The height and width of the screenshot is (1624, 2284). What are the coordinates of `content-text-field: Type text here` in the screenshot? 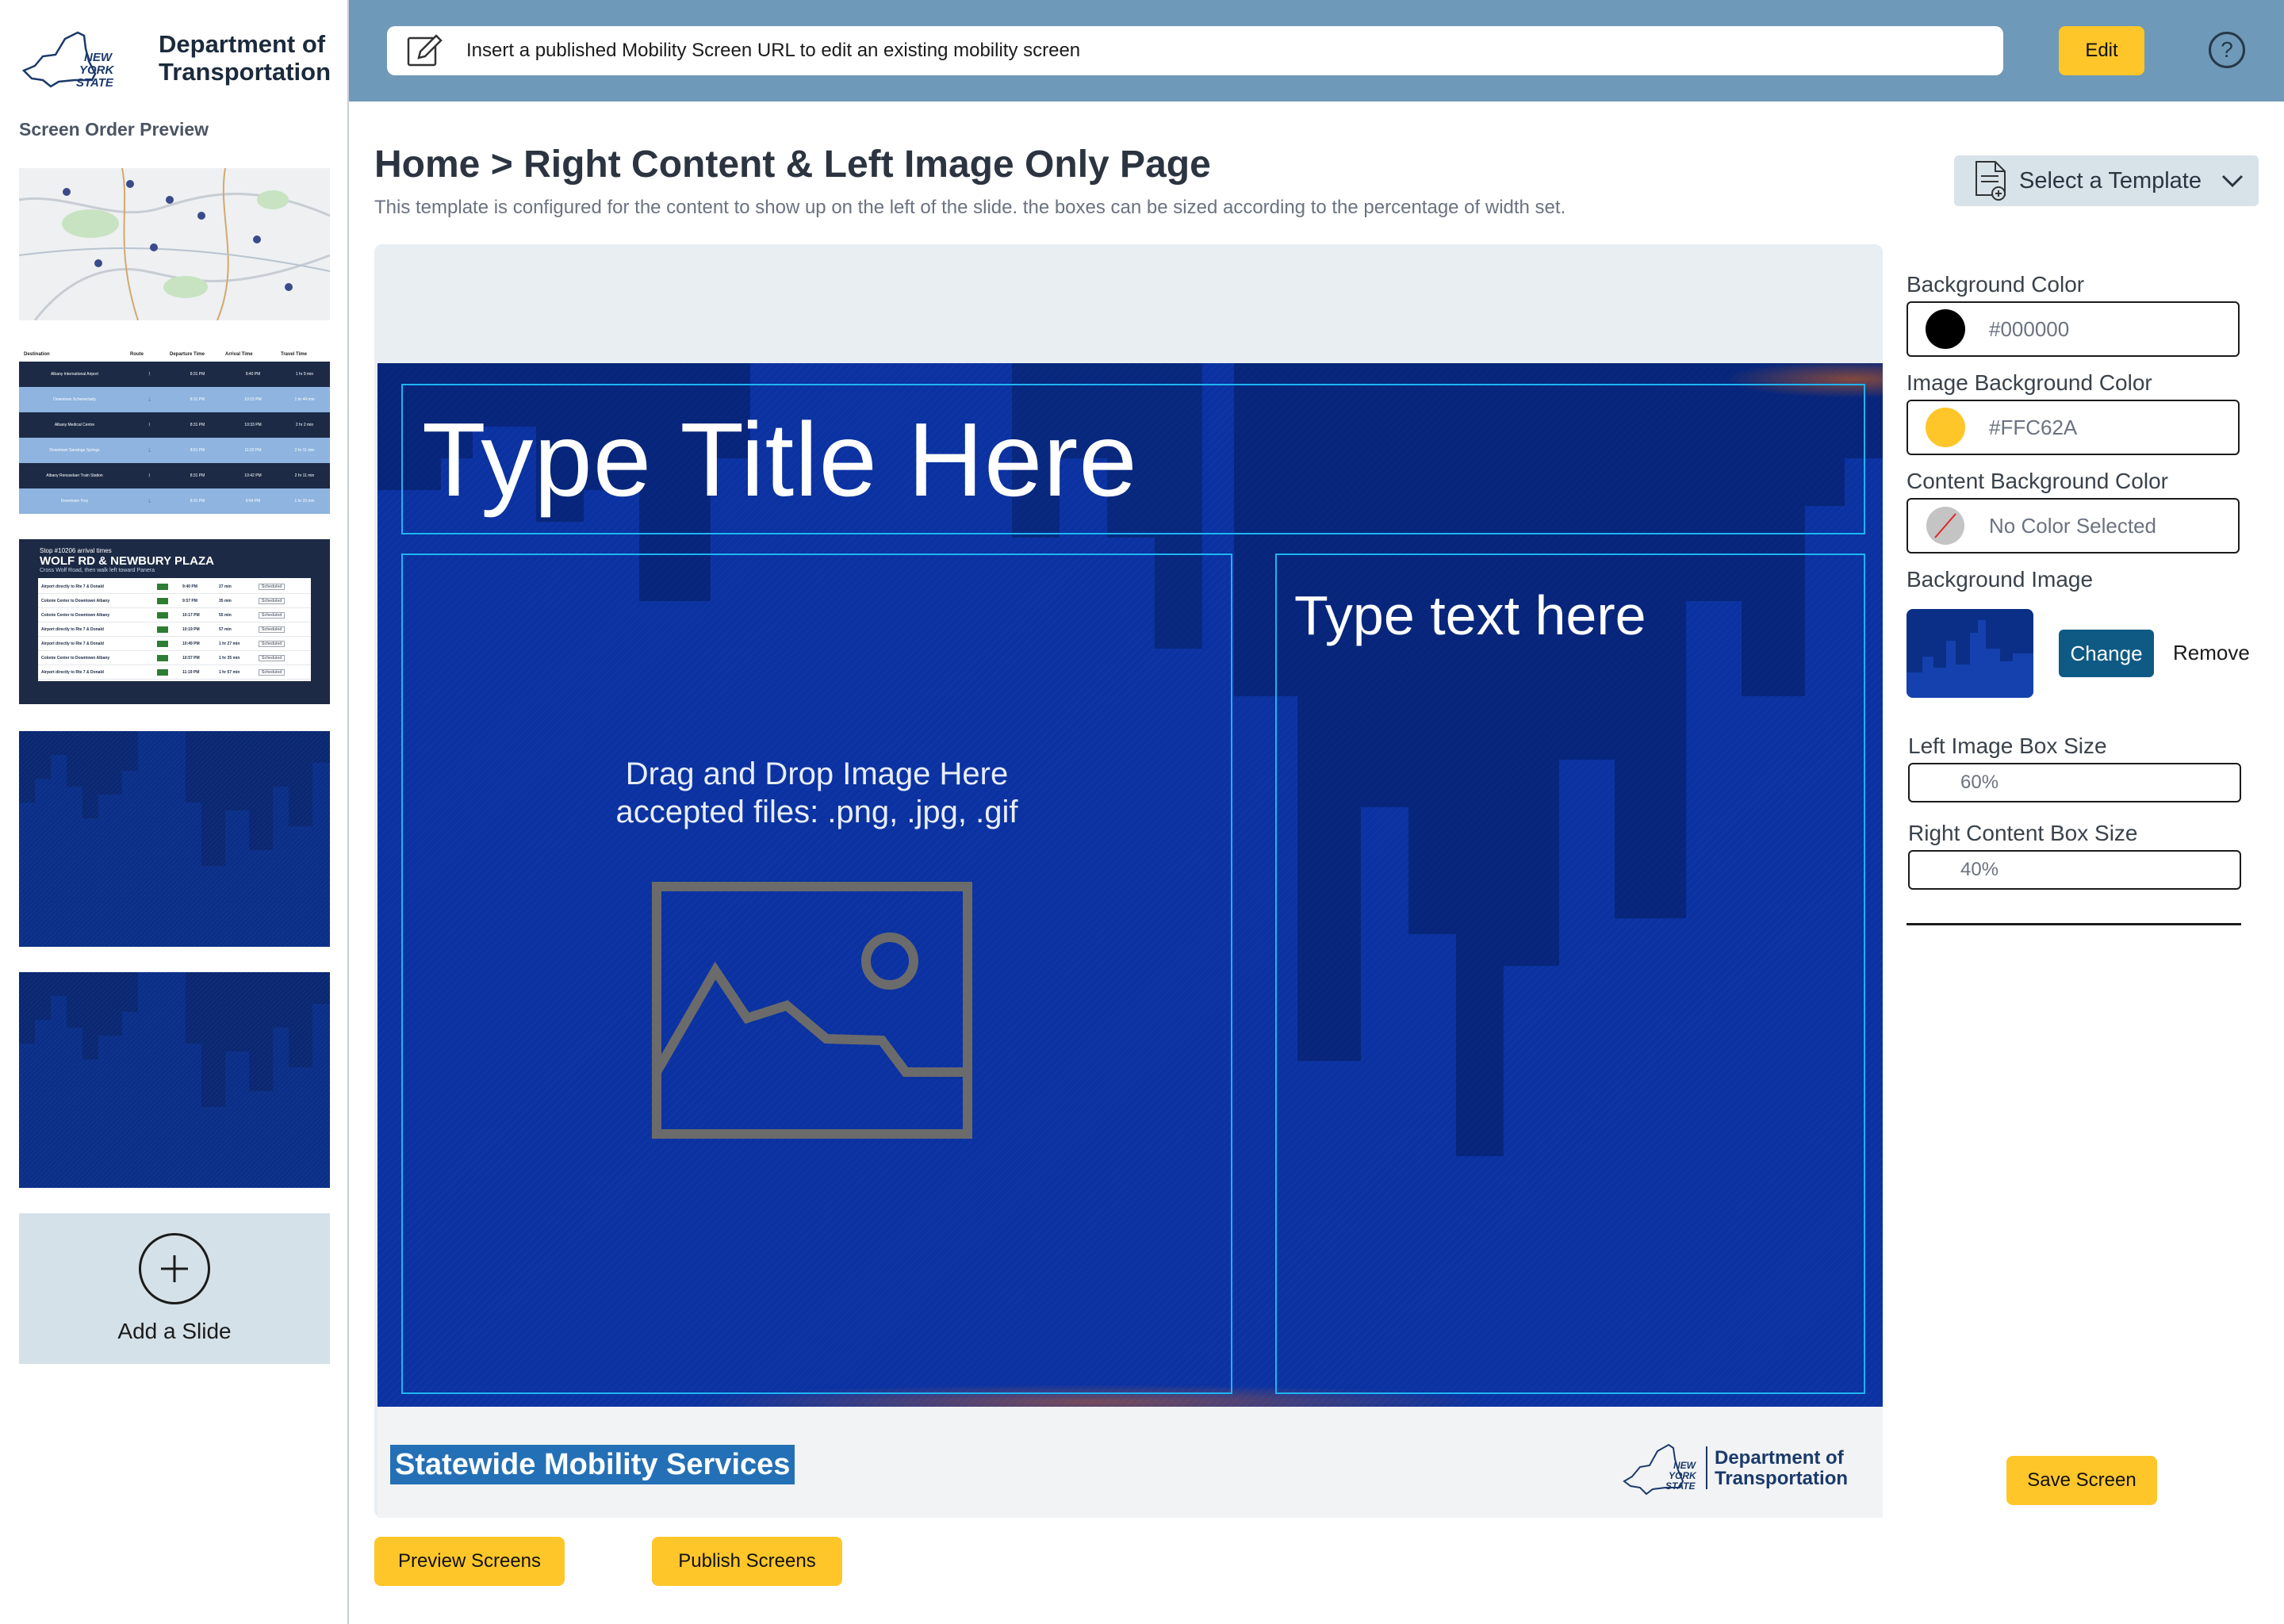 It's located at (1570, 973).